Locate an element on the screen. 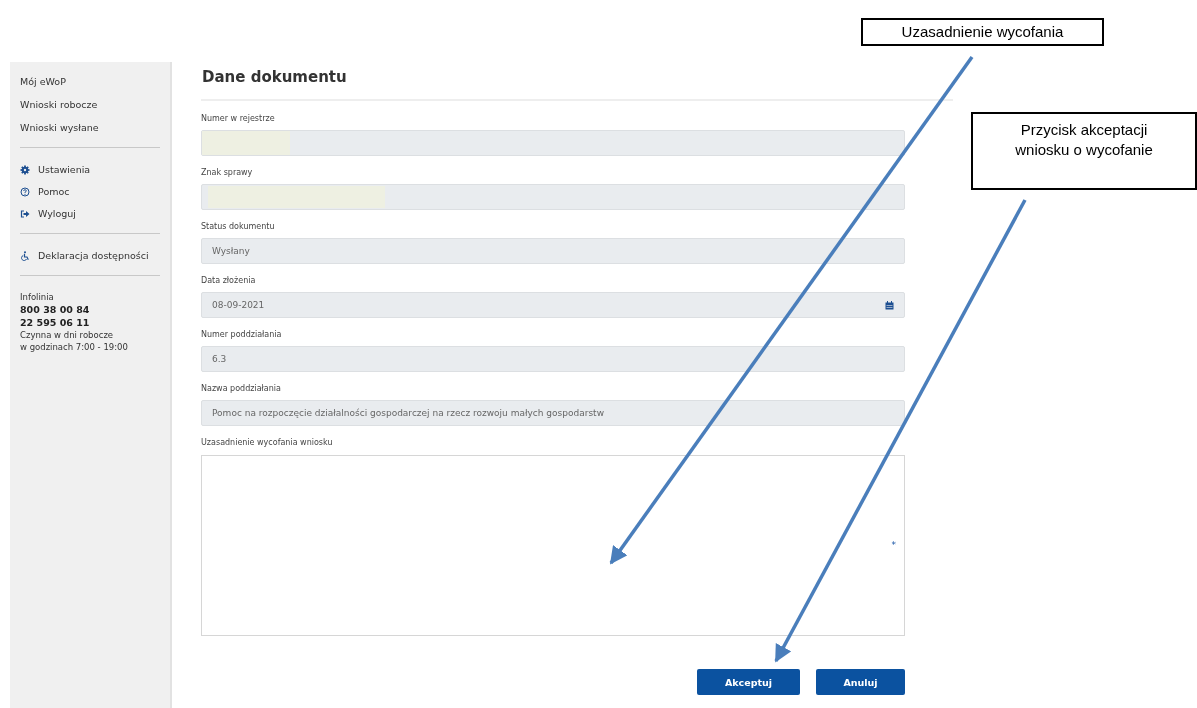 Image resolution: width=1197 pixels, height=708 pixels. nav-link: Mój eWoP is located at coordinates (90, 81).